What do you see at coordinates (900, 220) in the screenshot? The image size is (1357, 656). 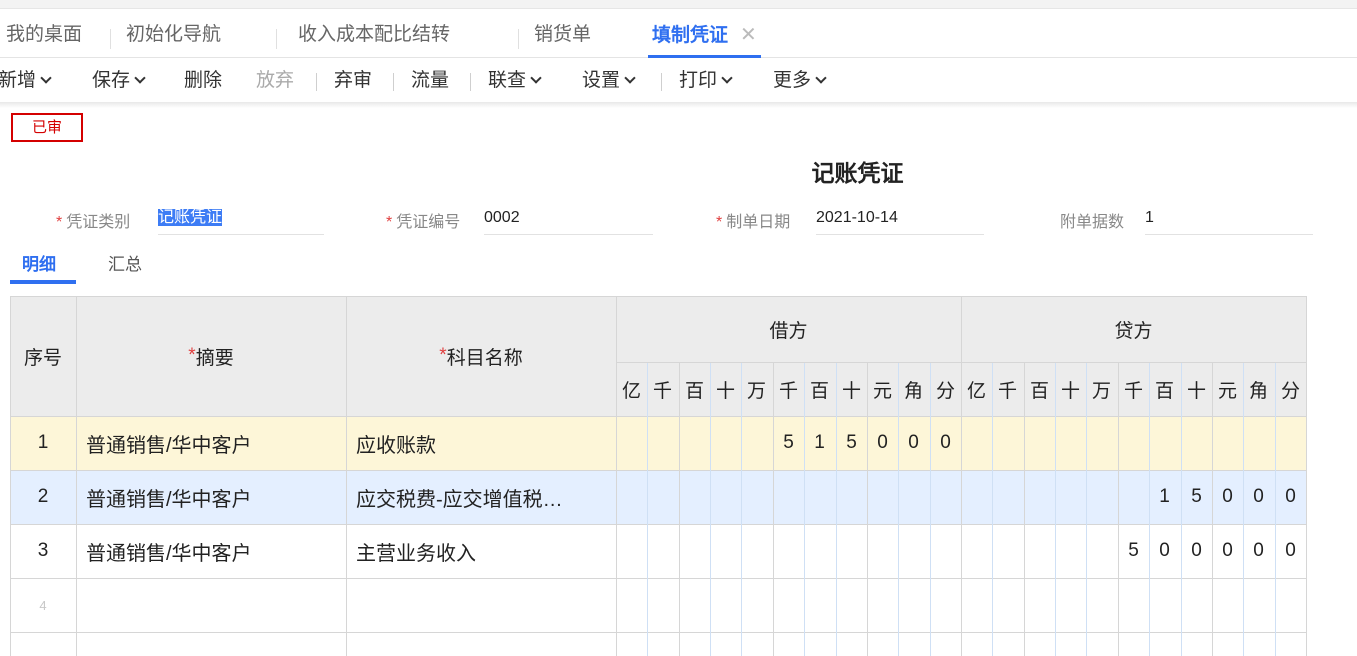 I see `voucher-date-field: 2021-10-14` at bounding box center [900, 220].